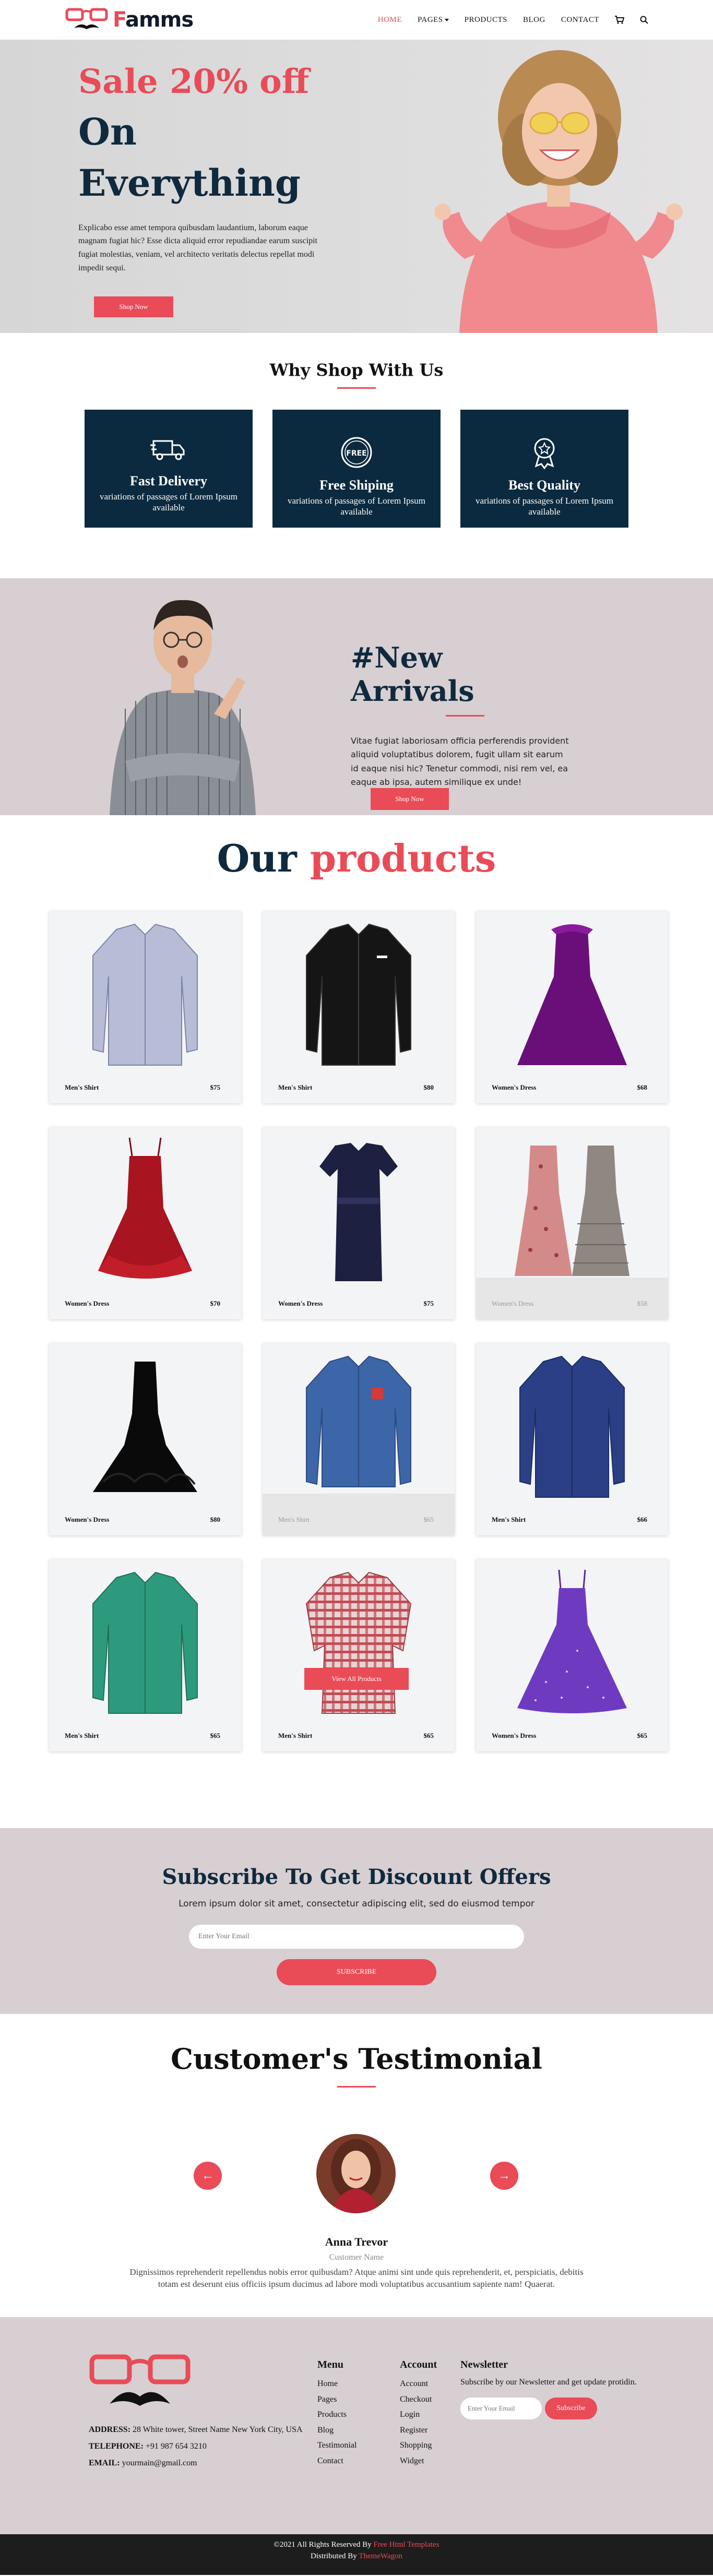 The width and height of the screenshot is (713, 2576). What do you see at coordinates (572, 1223) in the screenshot?
I see `product-card: Women's Dress $58` at bounding box center [572, 1223].